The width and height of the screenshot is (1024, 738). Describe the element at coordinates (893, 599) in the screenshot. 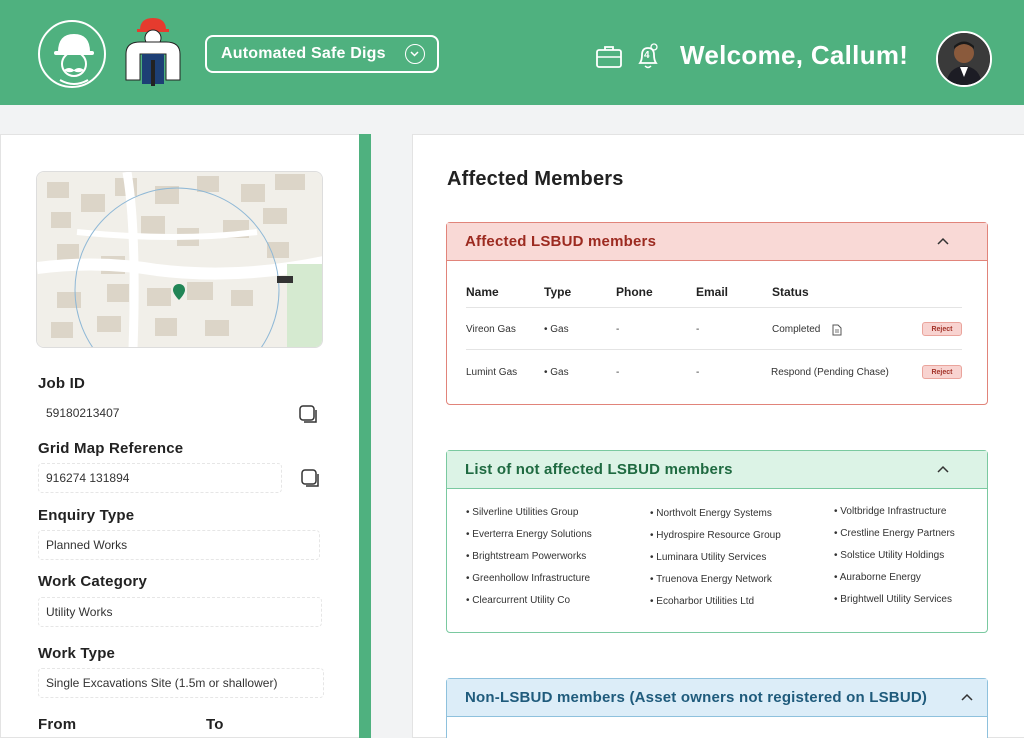

I see `list-item: • Brightwell Utility Services` at that location.